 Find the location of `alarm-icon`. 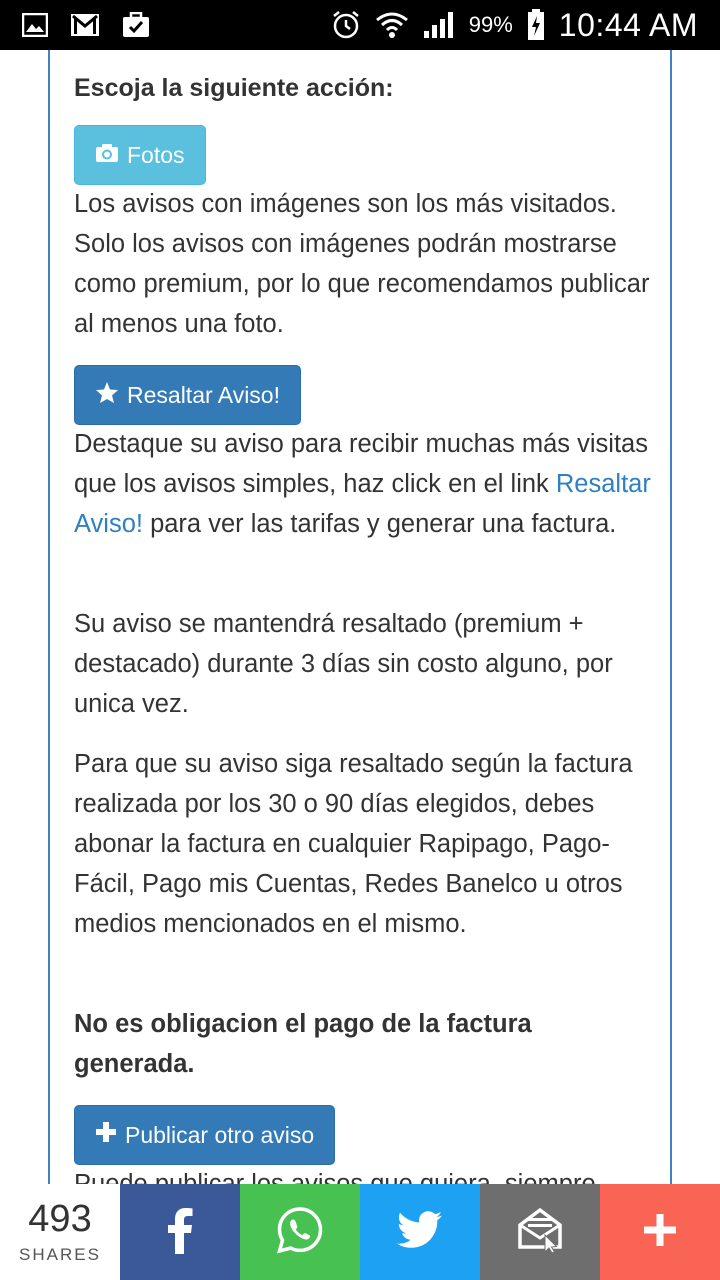

alarm-icon is located at coordinates (346, 25).